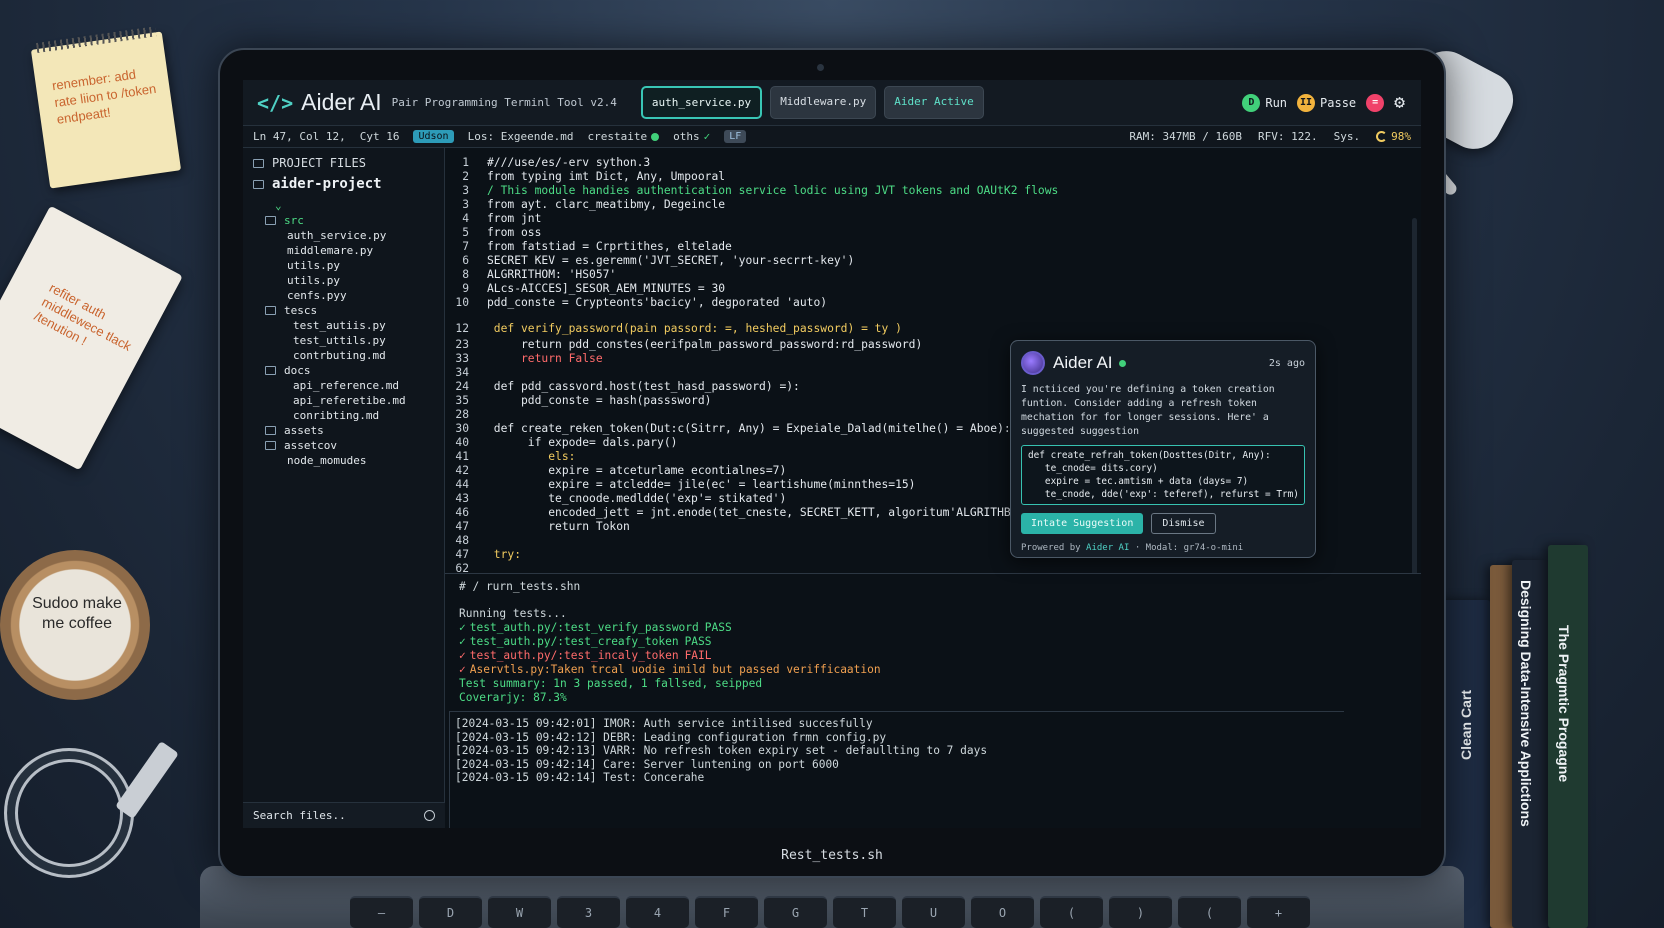  Describe the element at coordinates (701, 102) in the screenshot. I see `tab-auth-service: auth_service.py` at that location.